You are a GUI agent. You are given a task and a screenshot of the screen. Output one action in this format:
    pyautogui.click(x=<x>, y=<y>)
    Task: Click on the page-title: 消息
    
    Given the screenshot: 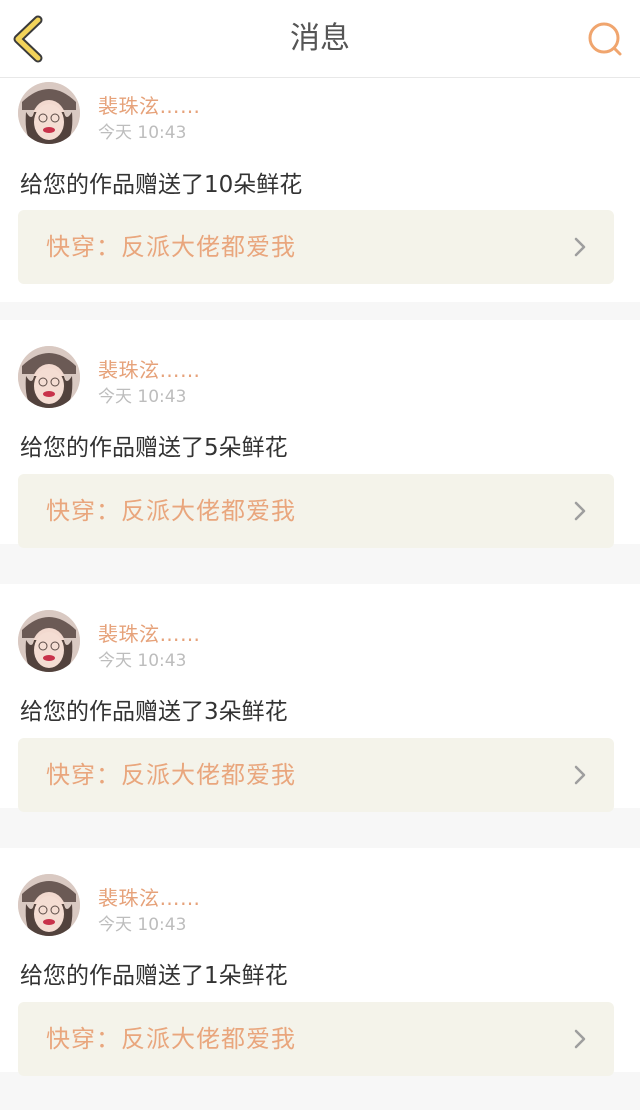 What is the action you would take?
    pyautogui.click(x=320, y=38)
    